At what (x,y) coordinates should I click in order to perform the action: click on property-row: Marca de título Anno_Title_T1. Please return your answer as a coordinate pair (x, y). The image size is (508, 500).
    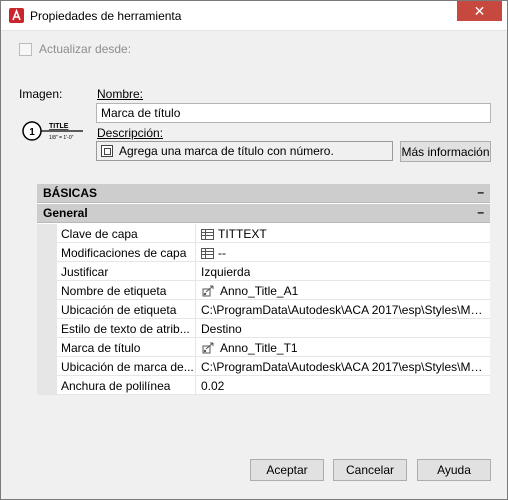
    Looking at the image, I should click on (263, 347).